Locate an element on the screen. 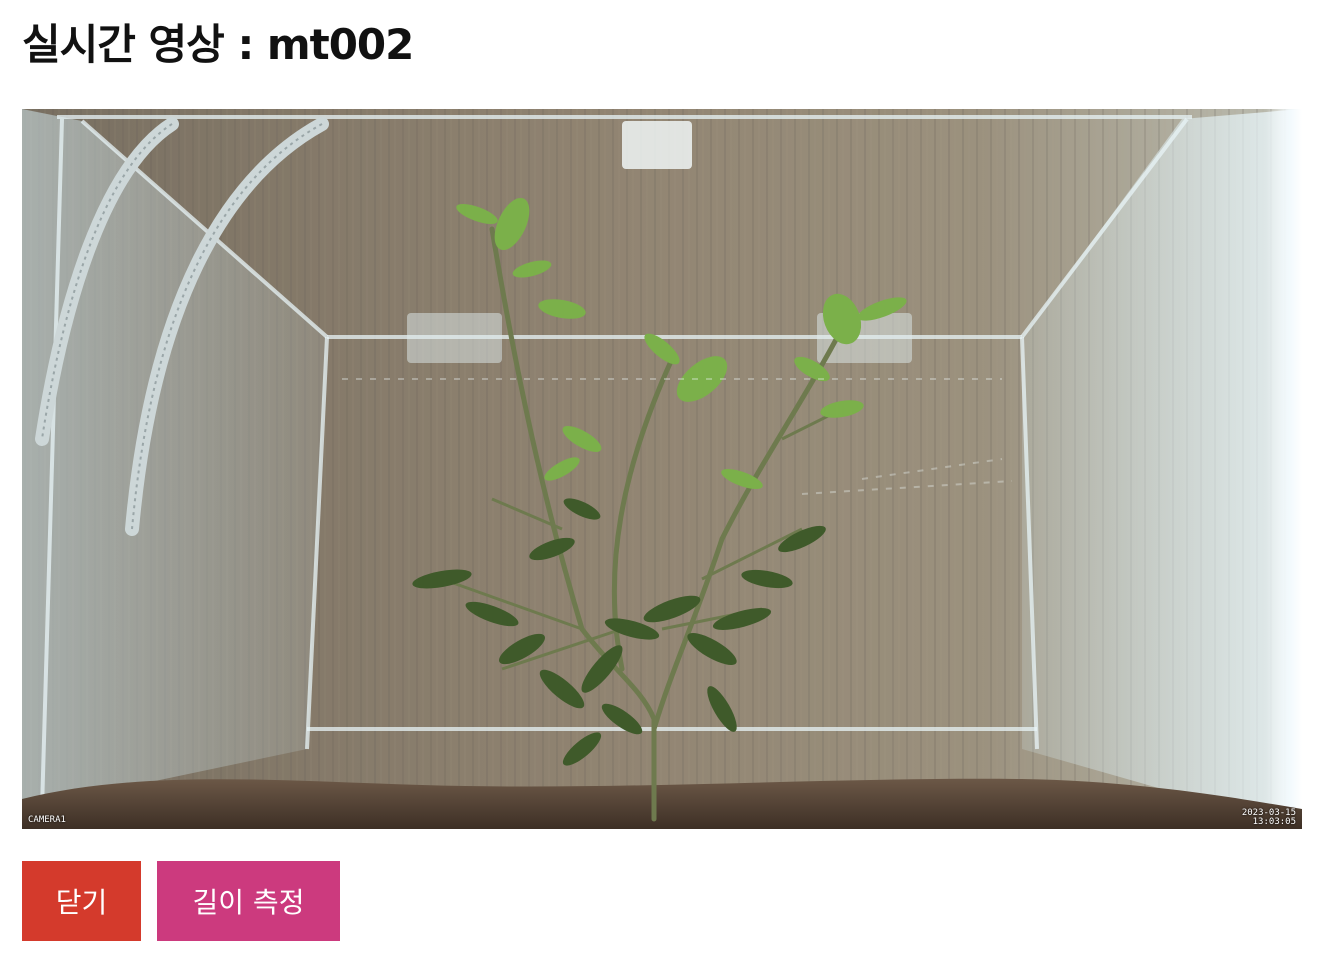 Image resolution: width=1326 pixels, height=964 pixels. measure-length-button: 길이 측정 is located at coordinates (248, 901).